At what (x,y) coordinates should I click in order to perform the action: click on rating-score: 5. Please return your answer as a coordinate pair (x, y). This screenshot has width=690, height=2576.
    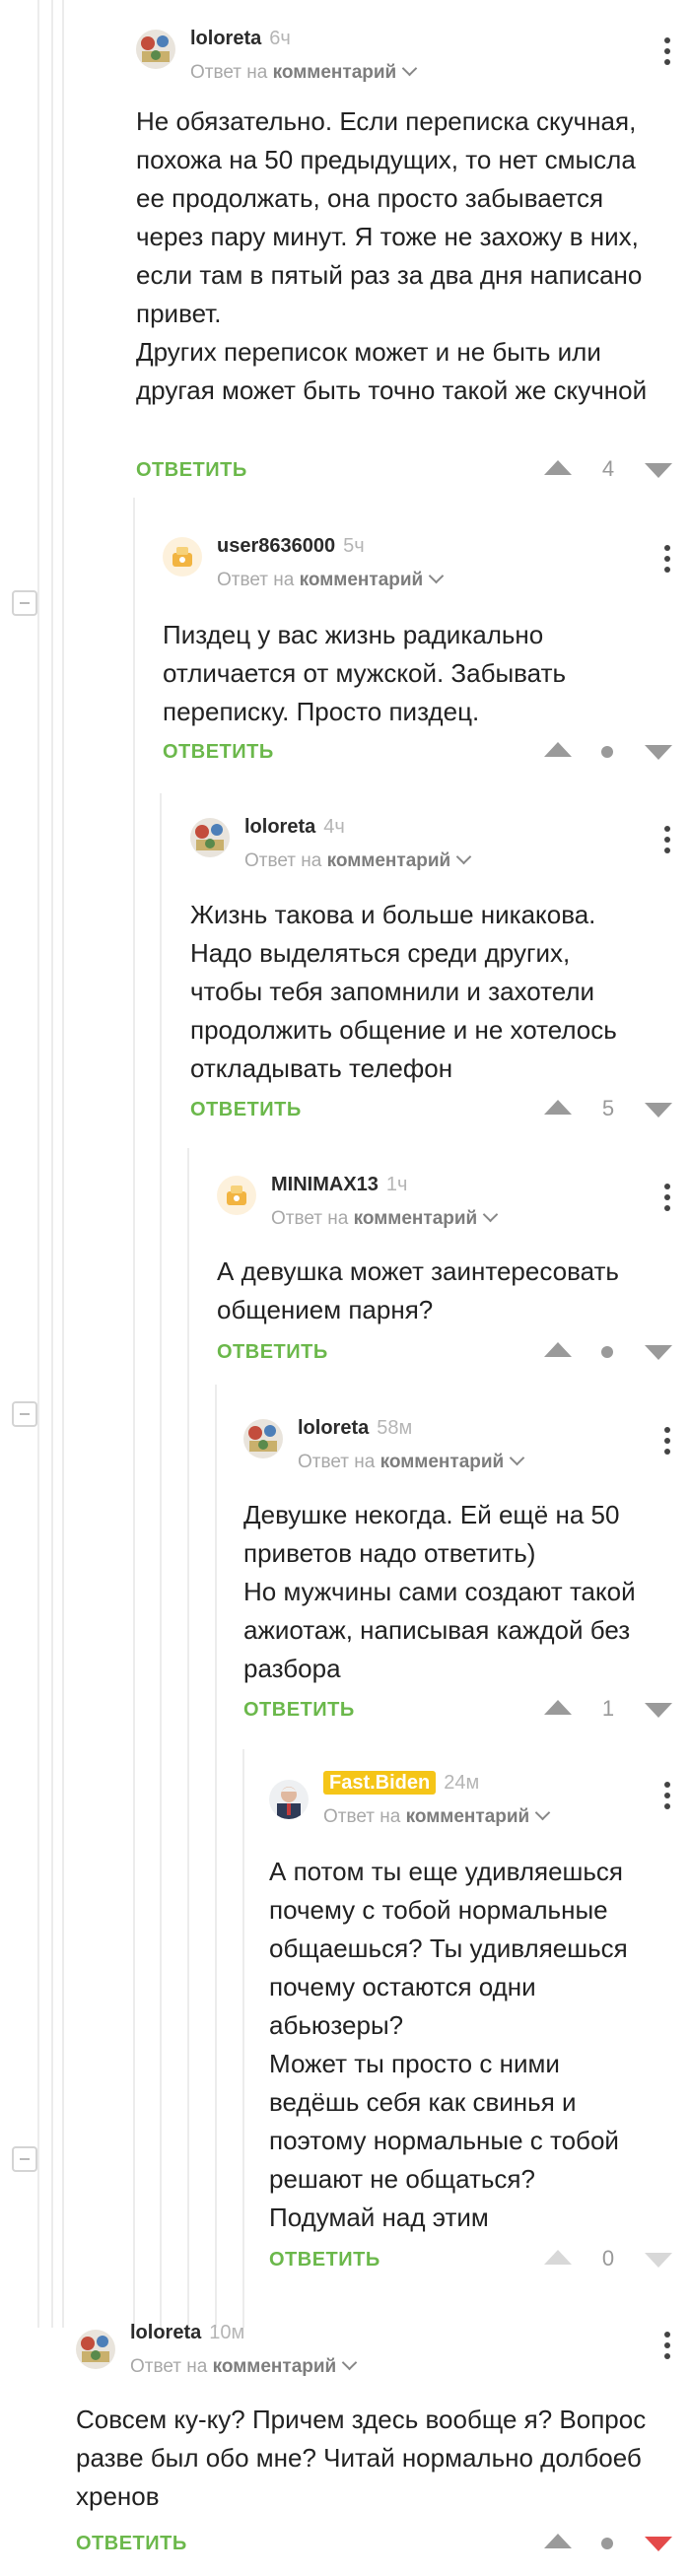
    Looking at the image, I should click on (608, 1108).